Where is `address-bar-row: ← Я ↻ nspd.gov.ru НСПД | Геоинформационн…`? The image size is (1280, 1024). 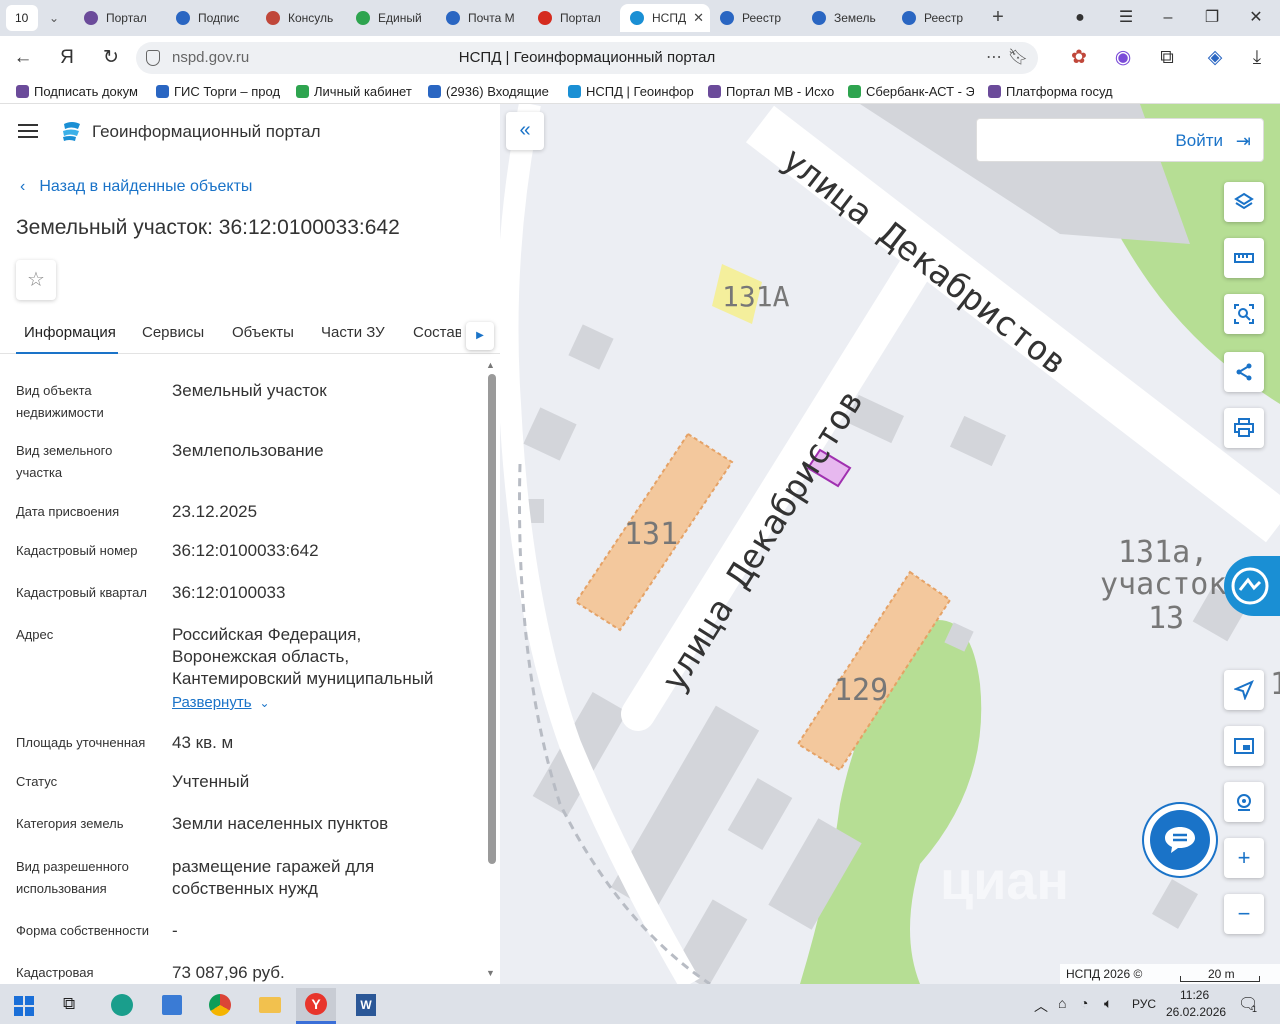
address-bar-row: ← Я ↻ nspd.gov.ru НСПД | Геоинформационн… is located at coordinates (640, 58).